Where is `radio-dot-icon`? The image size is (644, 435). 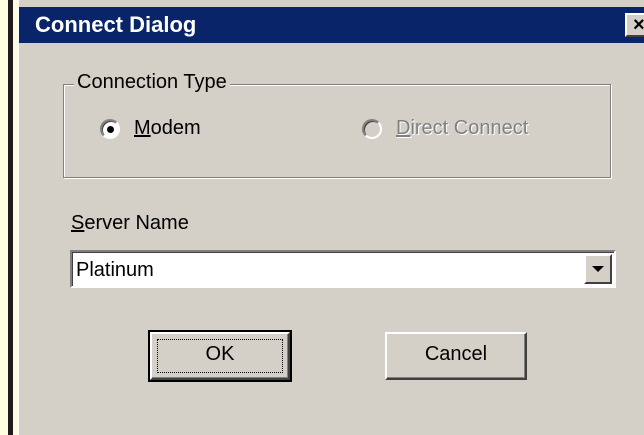 radio-dot-icon is located at coordinates (110, 129).